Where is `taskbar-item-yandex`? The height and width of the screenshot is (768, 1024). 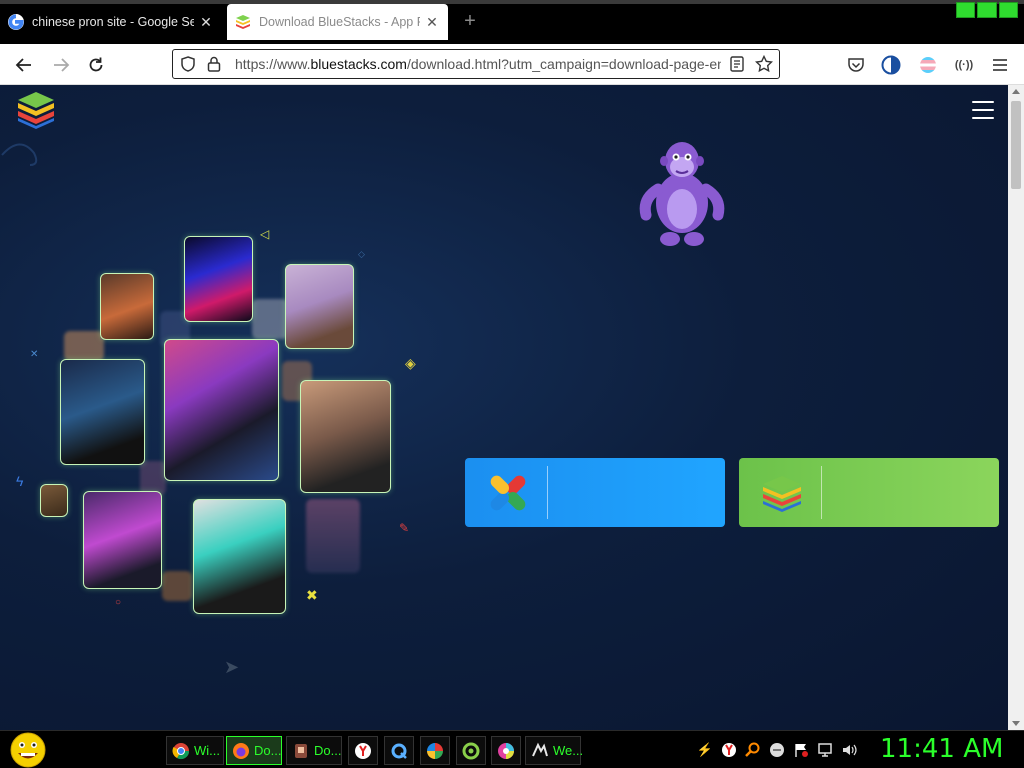
taskbar-item-yandex is located at coordinates (363, 750).